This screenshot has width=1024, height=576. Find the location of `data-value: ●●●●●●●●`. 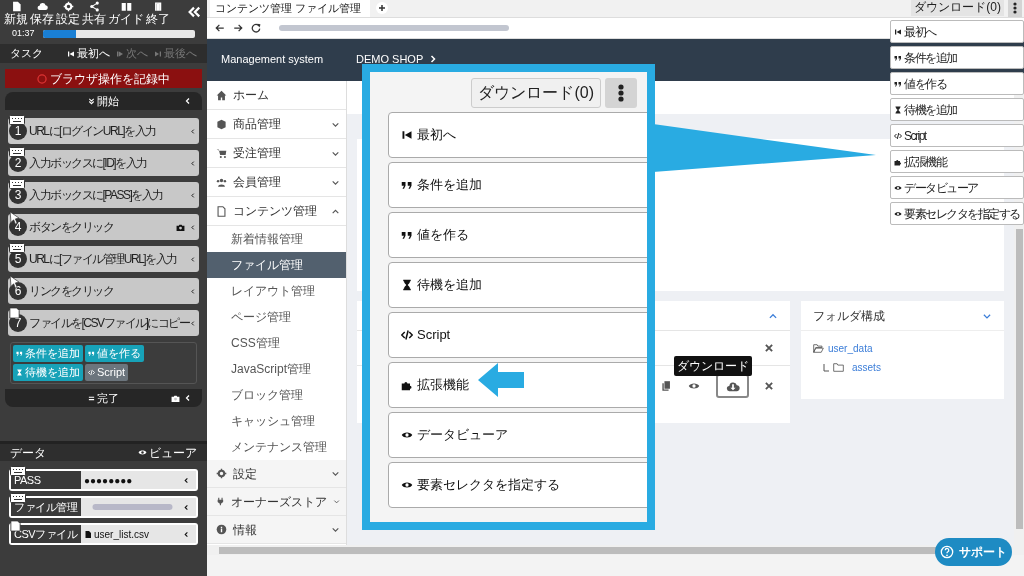

data-value: ●●●●●●●● is located at coordinates (109, 480).